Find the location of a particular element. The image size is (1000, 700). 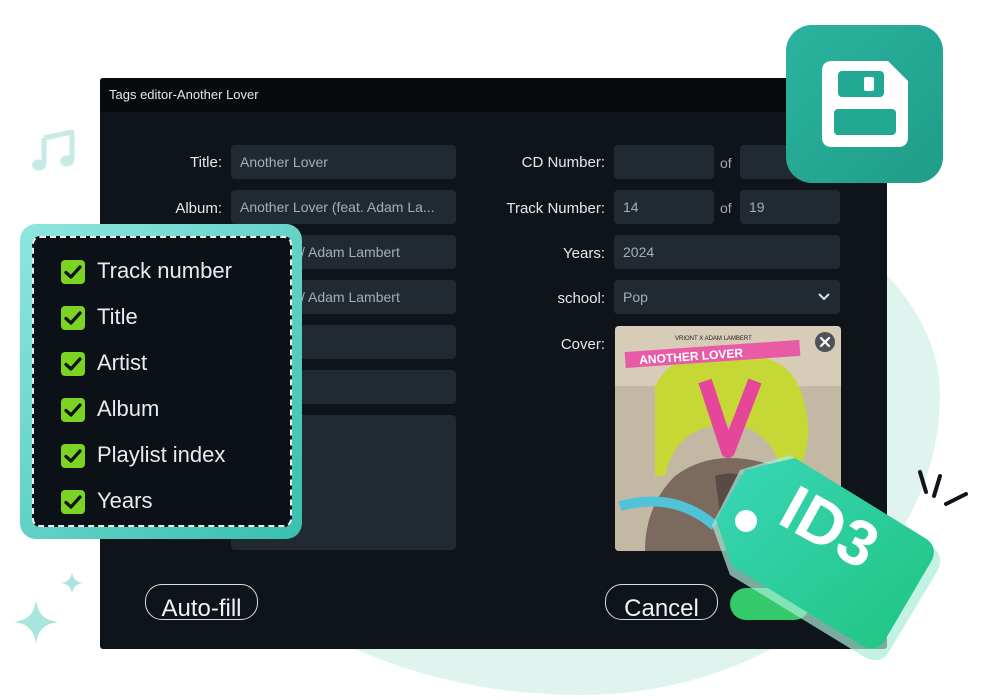

checkbox-playlist-index is located at coordinates (73, 456).